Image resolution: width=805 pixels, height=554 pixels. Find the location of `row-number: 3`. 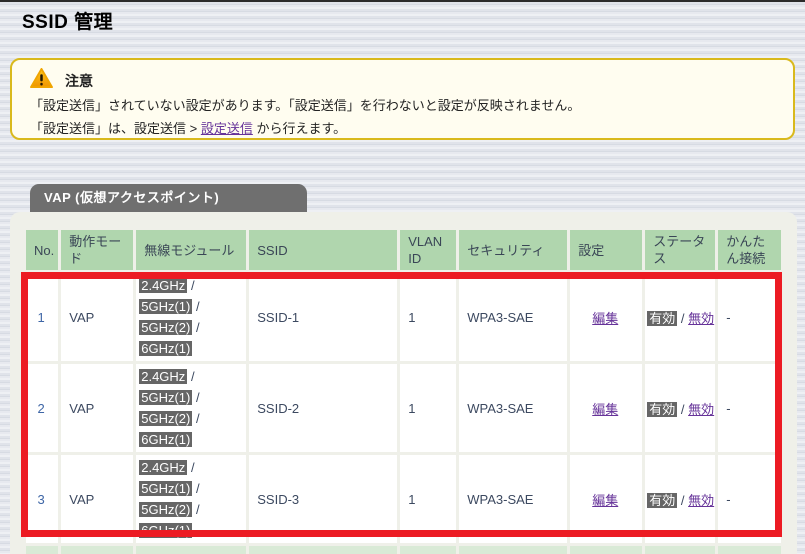

row-number: 3 is located at coordinates (42, 499).